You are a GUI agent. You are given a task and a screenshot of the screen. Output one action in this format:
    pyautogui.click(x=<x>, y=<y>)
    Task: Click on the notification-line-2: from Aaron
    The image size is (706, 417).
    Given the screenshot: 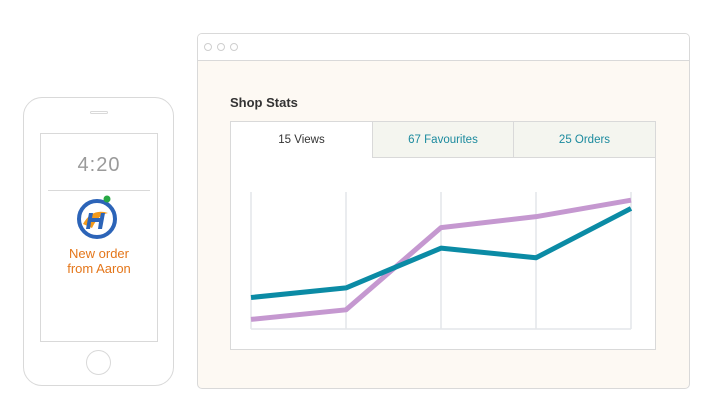 What is the action you would take?
    pyautogui.click(x=99, y=268)
    